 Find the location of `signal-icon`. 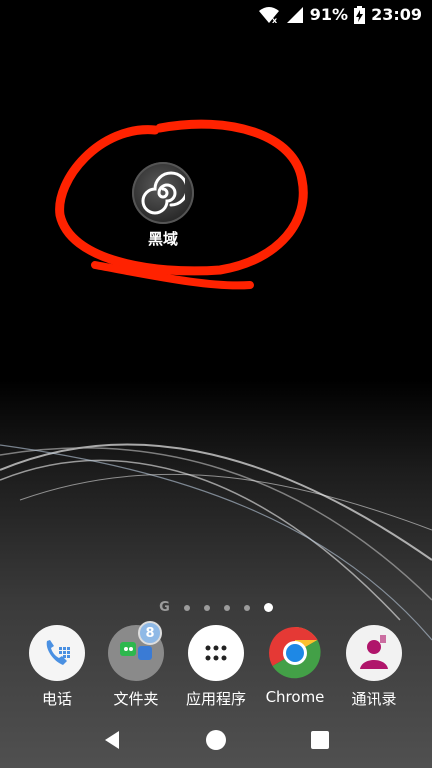

signal-icon is located at coordinates (295, 15).